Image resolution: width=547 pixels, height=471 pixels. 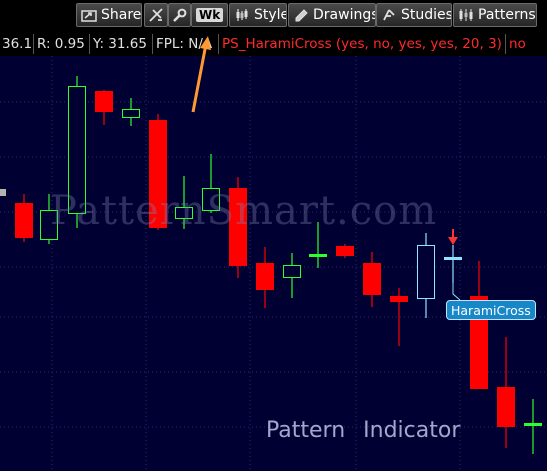 I want to click on wk-period-button: Wk, so click(x=209, y=15).